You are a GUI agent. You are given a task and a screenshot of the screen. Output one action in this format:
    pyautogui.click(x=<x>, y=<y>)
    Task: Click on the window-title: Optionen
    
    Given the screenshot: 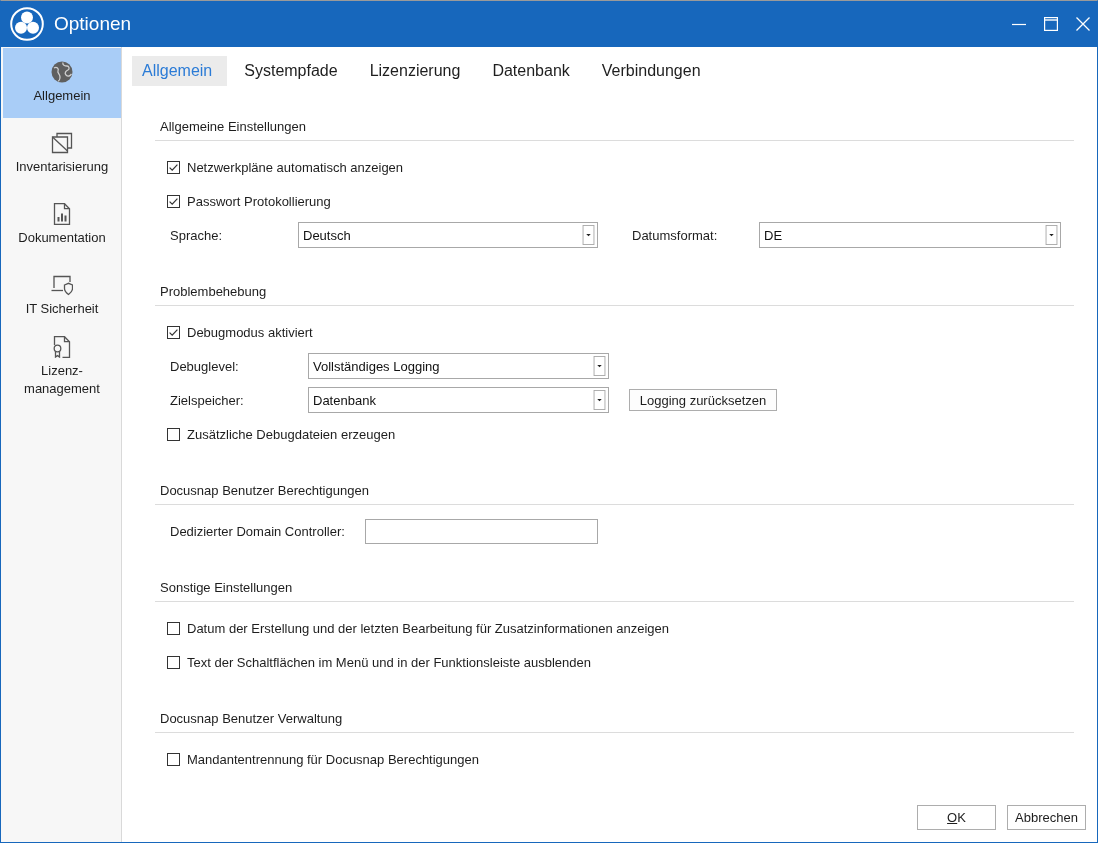 What is the action you would take?
    pyautogui.click(x=93, y=24)
    